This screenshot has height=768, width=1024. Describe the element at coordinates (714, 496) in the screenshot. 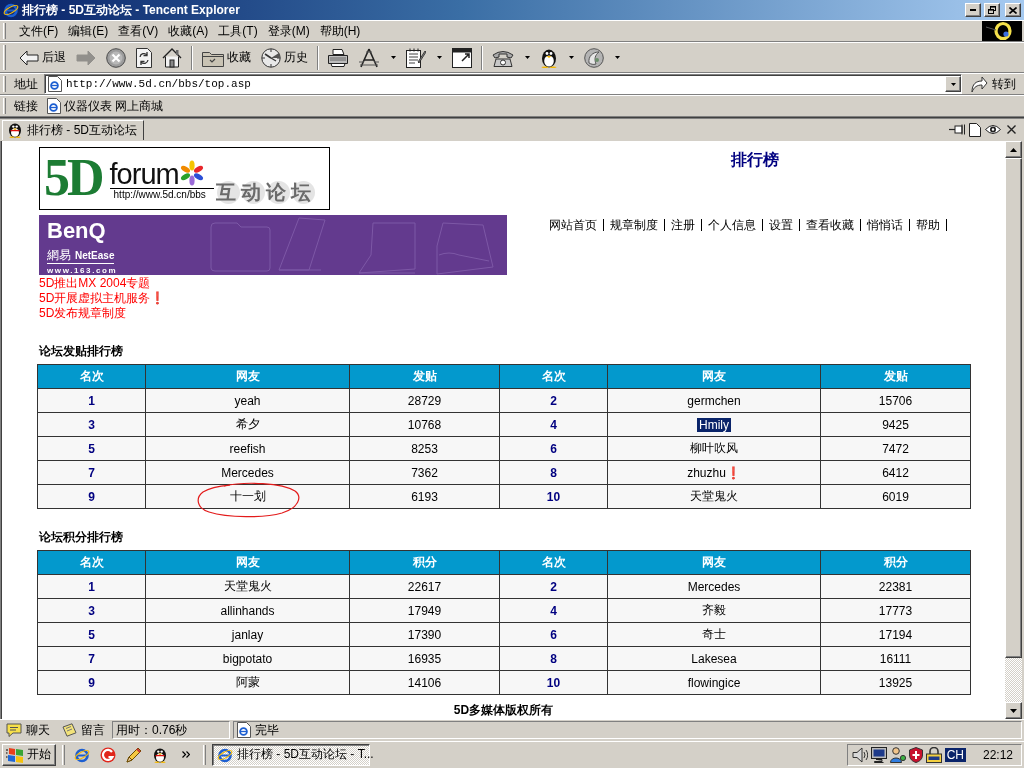

I see `username: 天堂鬼火` at that location.